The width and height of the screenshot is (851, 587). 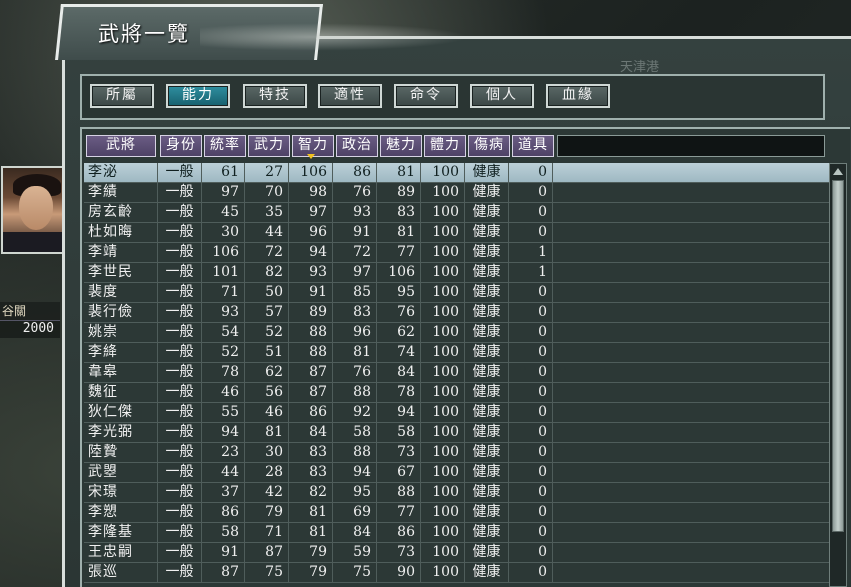 I want to click on cell-politics: 97, so click(x=355, y=272).